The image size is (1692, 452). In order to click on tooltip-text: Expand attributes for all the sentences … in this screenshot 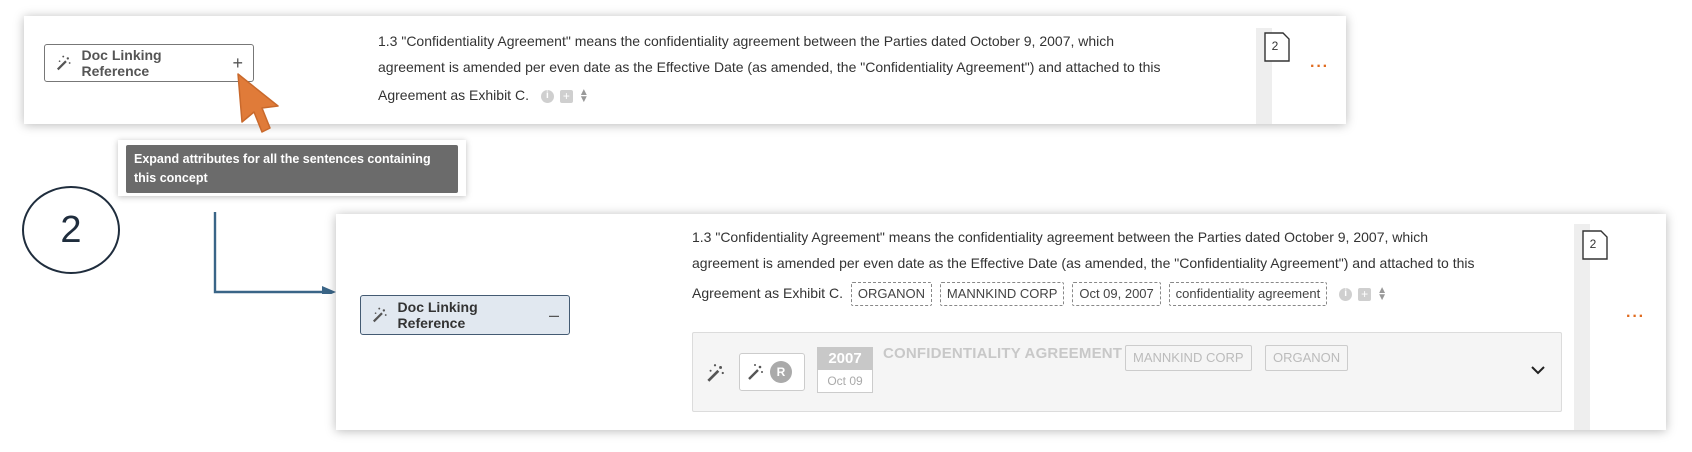, I will do `click(282, 168)`.